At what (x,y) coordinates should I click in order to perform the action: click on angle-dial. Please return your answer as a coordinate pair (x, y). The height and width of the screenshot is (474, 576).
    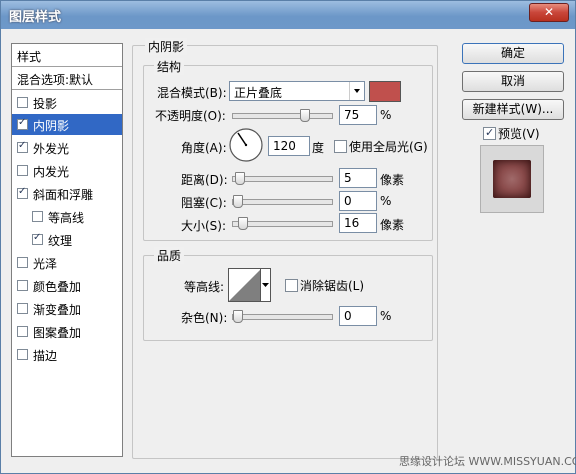
    Looking at the image, I should click on (246, 145).